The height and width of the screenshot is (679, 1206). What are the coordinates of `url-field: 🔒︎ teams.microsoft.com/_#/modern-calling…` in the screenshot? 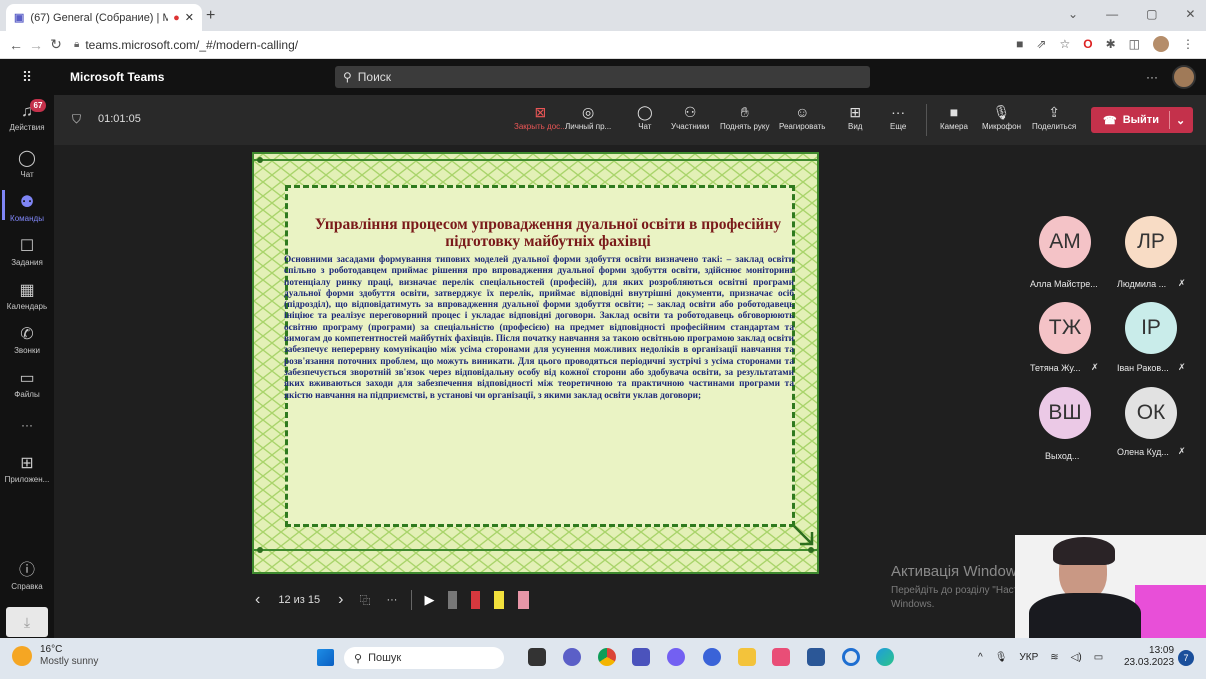 It's located at (186, 45).